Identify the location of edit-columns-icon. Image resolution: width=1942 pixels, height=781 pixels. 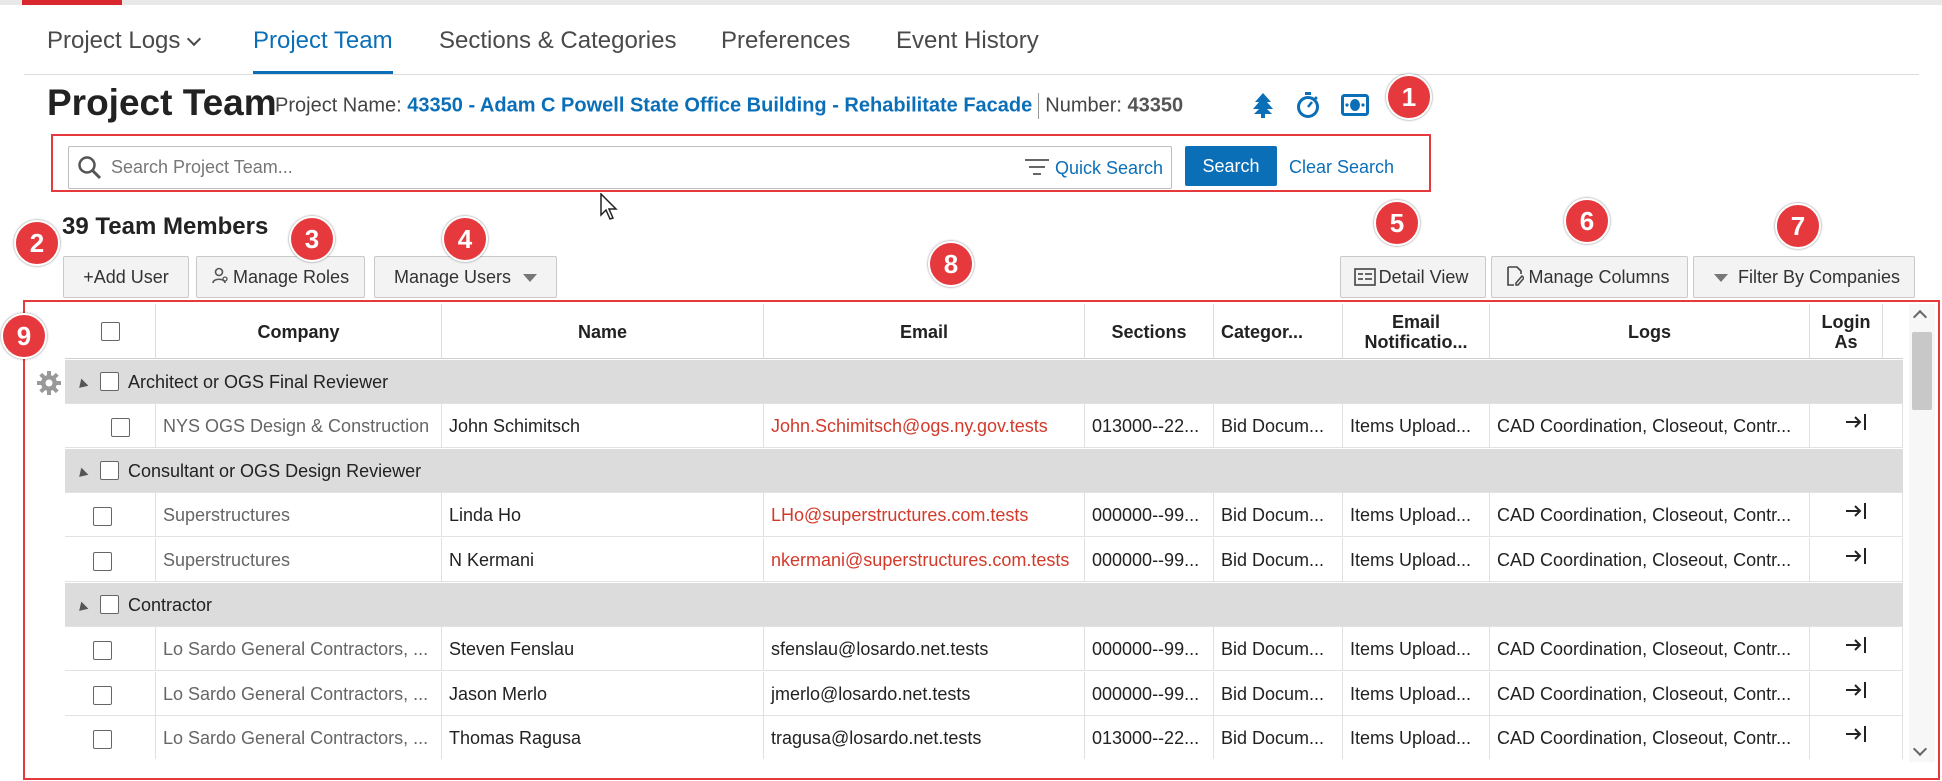
(1516, 276).